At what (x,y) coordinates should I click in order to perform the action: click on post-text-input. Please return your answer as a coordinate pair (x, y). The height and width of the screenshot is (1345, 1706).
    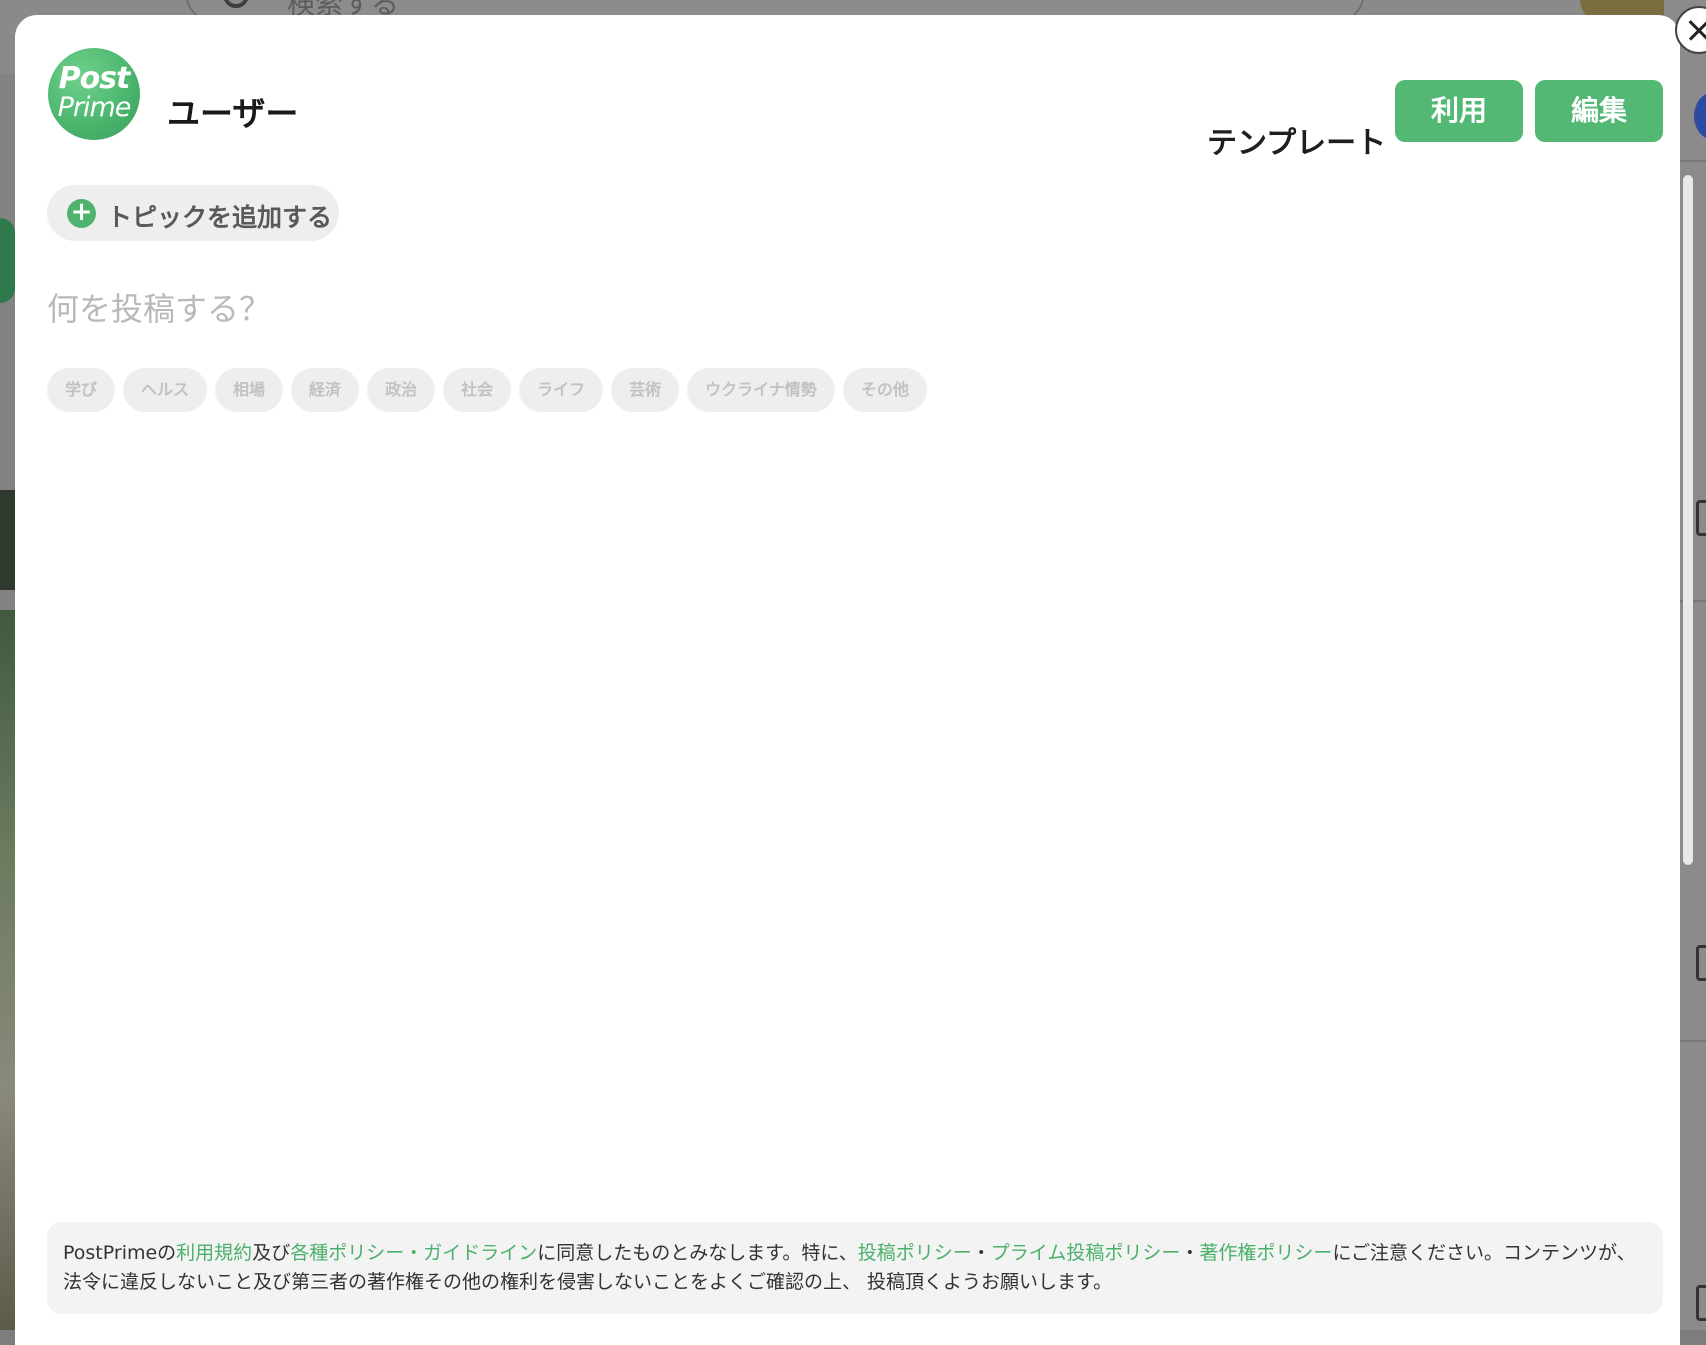
    Looking at the image, I should click on (837, 309).